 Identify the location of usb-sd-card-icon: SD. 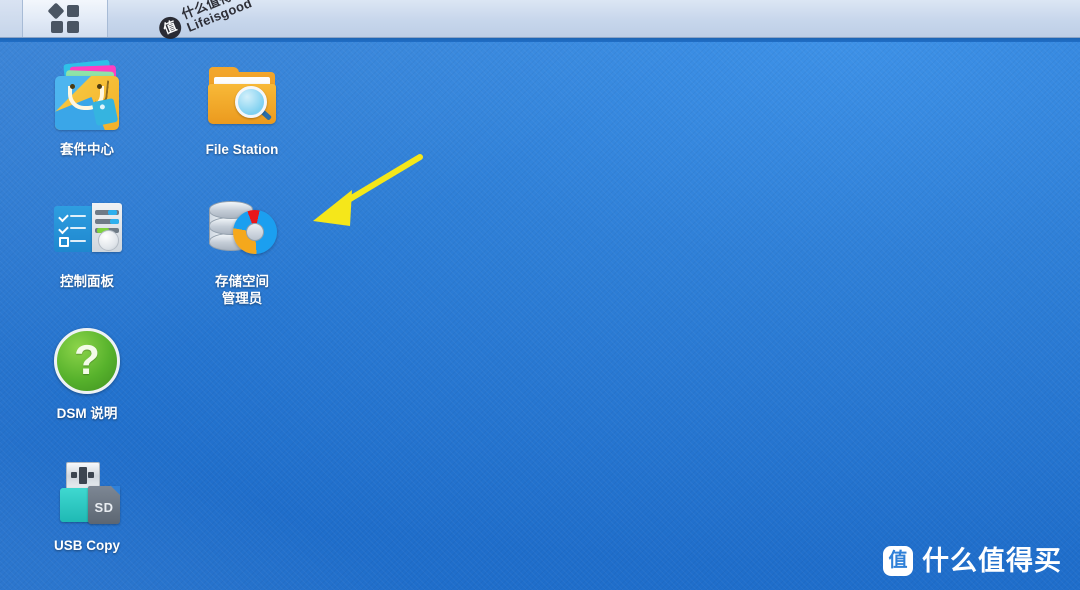
(87, 493).